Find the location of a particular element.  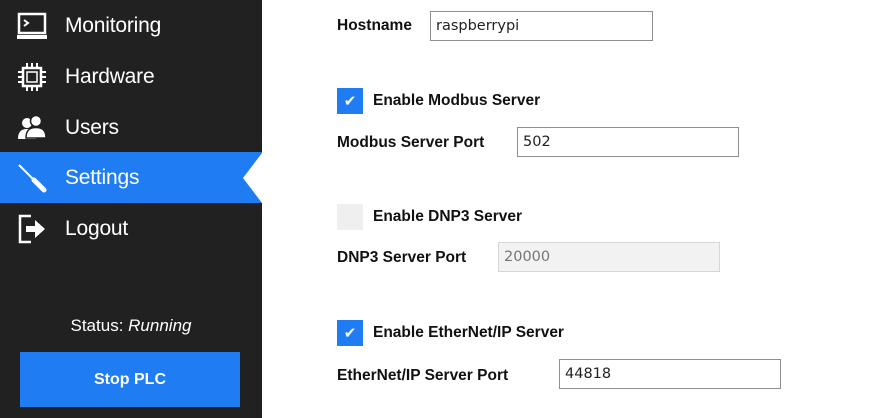

status-prefix: Status: is located at coordinates (97, 325).